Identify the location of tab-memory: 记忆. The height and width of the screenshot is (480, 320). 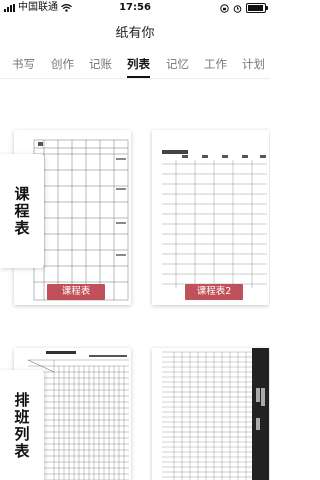
(177, 64).